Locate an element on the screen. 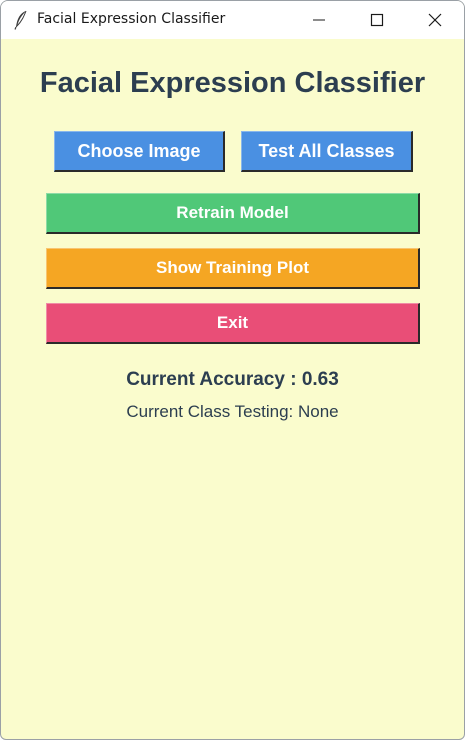  show-training-plot-label: Show Training Plot is located at coordinates (232, 267).